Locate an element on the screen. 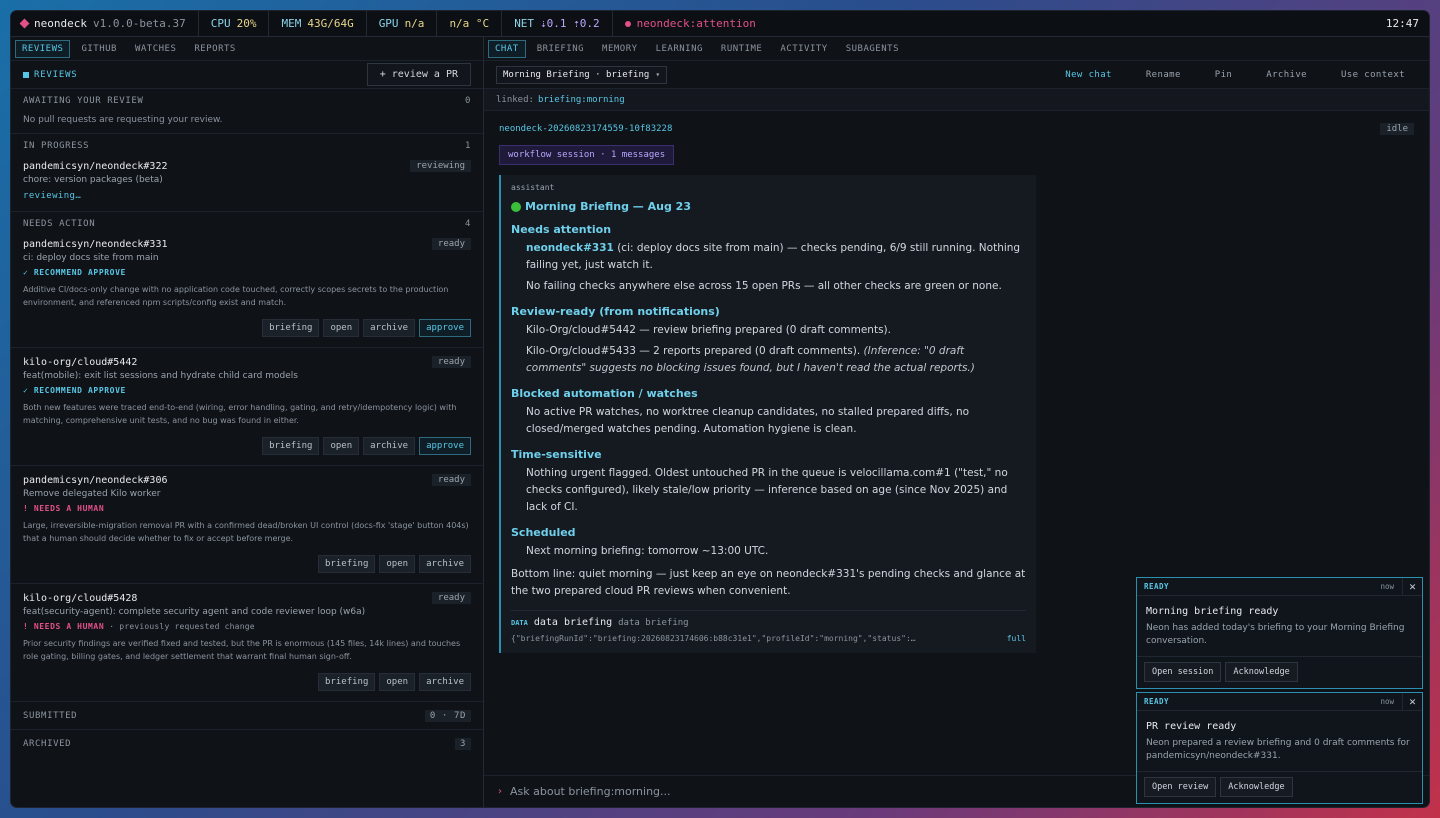  temp-value: n/a °C is located at coordinates (469, 23).